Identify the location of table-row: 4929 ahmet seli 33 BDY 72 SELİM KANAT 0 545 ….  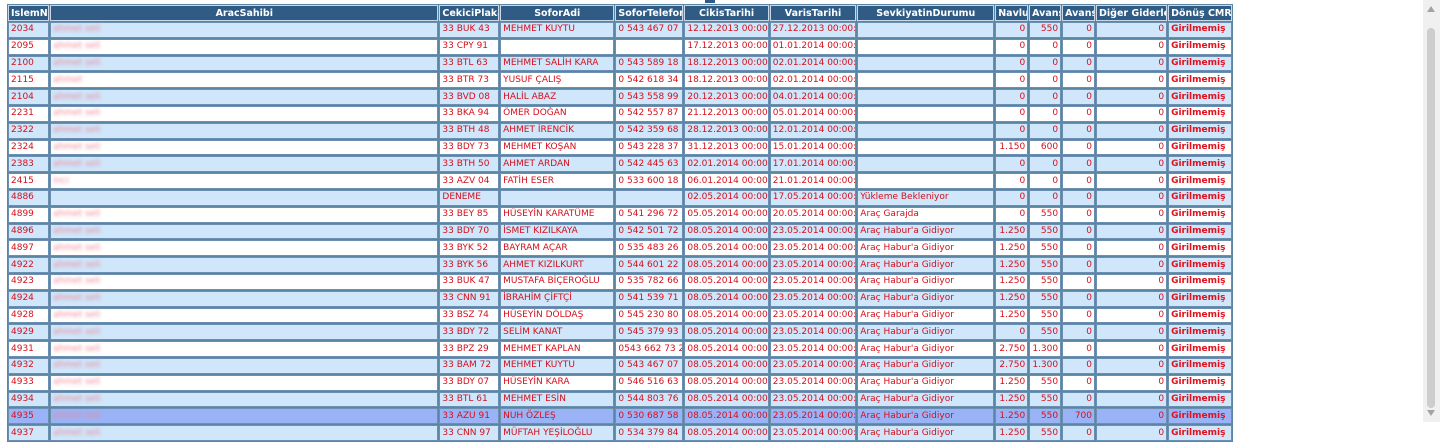
(620, 332).